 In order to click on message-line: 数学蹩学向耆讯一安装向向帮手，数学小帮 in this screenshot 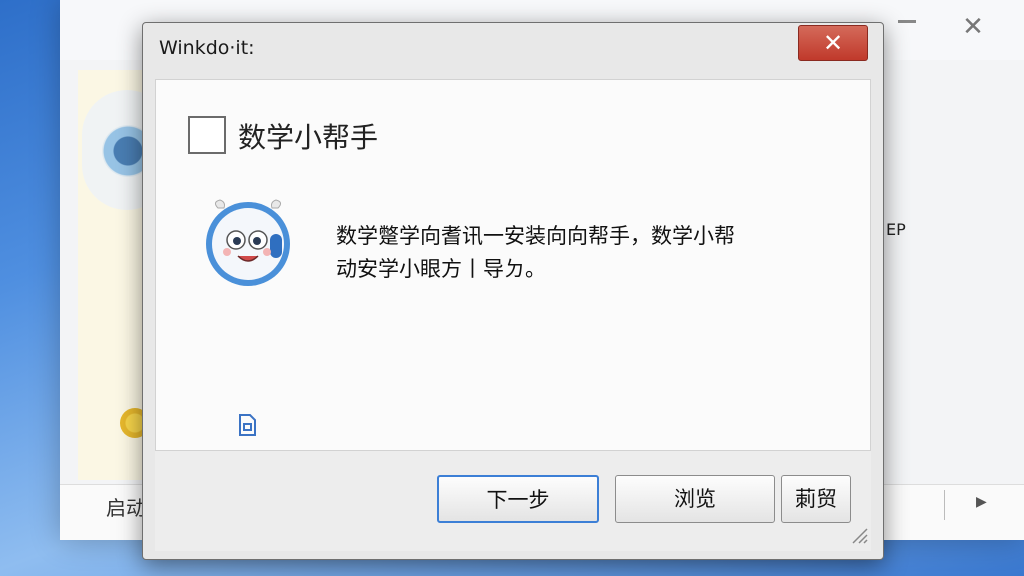, I will do `click(535, 236)`.